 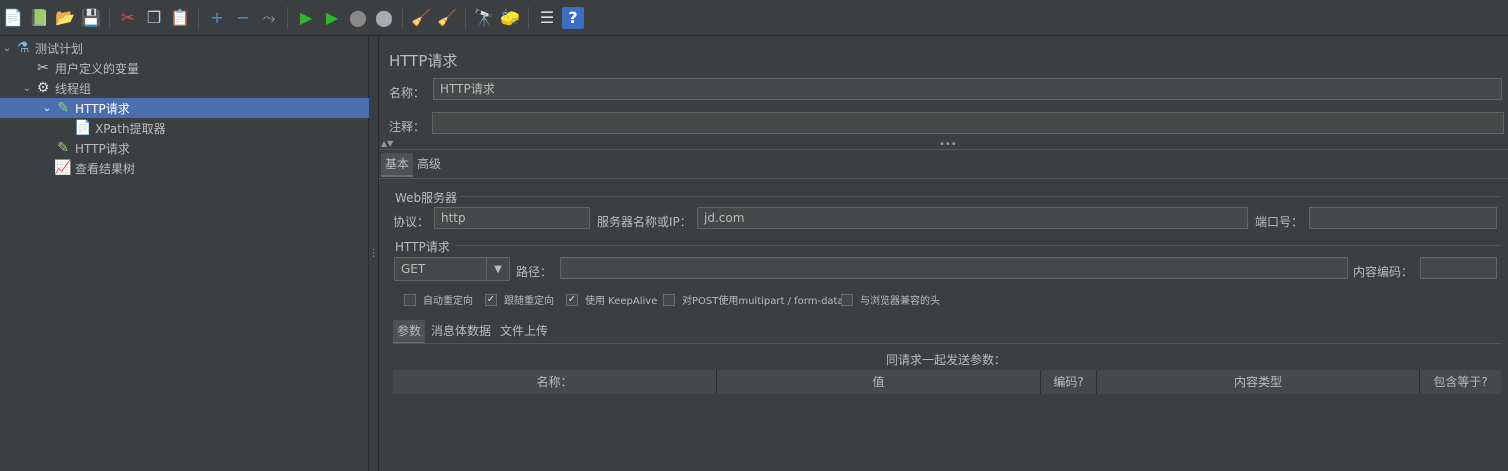 I want to click on shutdown-icon: ⬤, so click(x=384, y=18).